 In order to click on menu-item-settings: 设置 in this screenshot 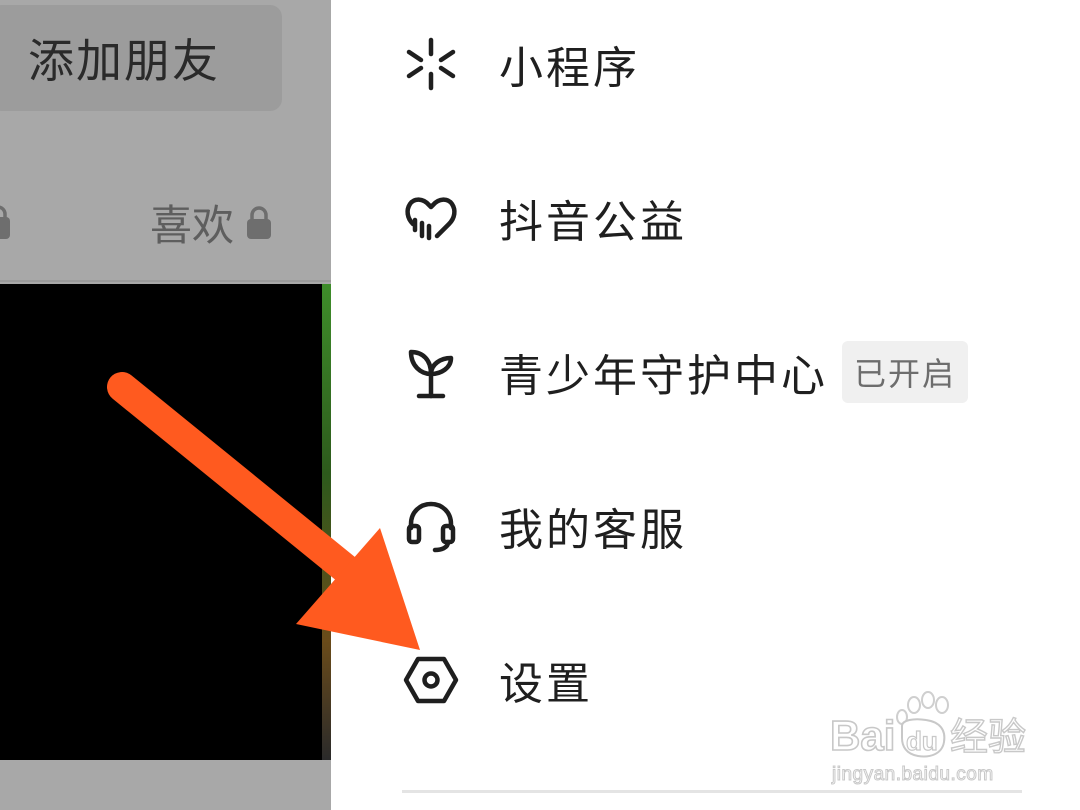, I will do `click(498, 680)`.